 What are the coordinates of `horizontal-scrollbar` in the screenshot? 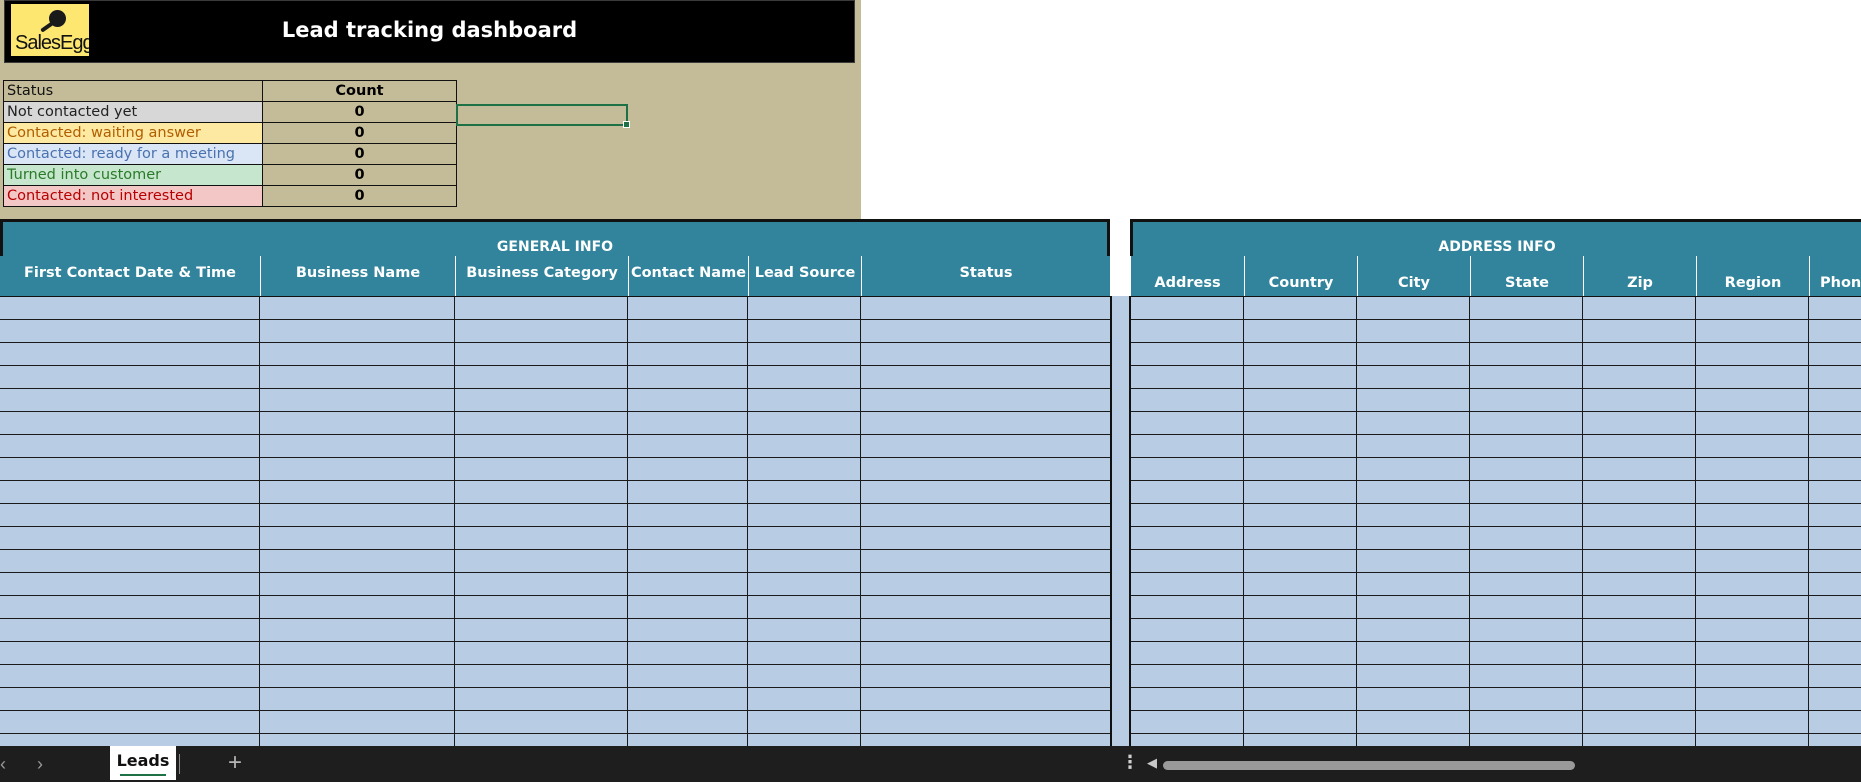 It's located at (1508, 765).